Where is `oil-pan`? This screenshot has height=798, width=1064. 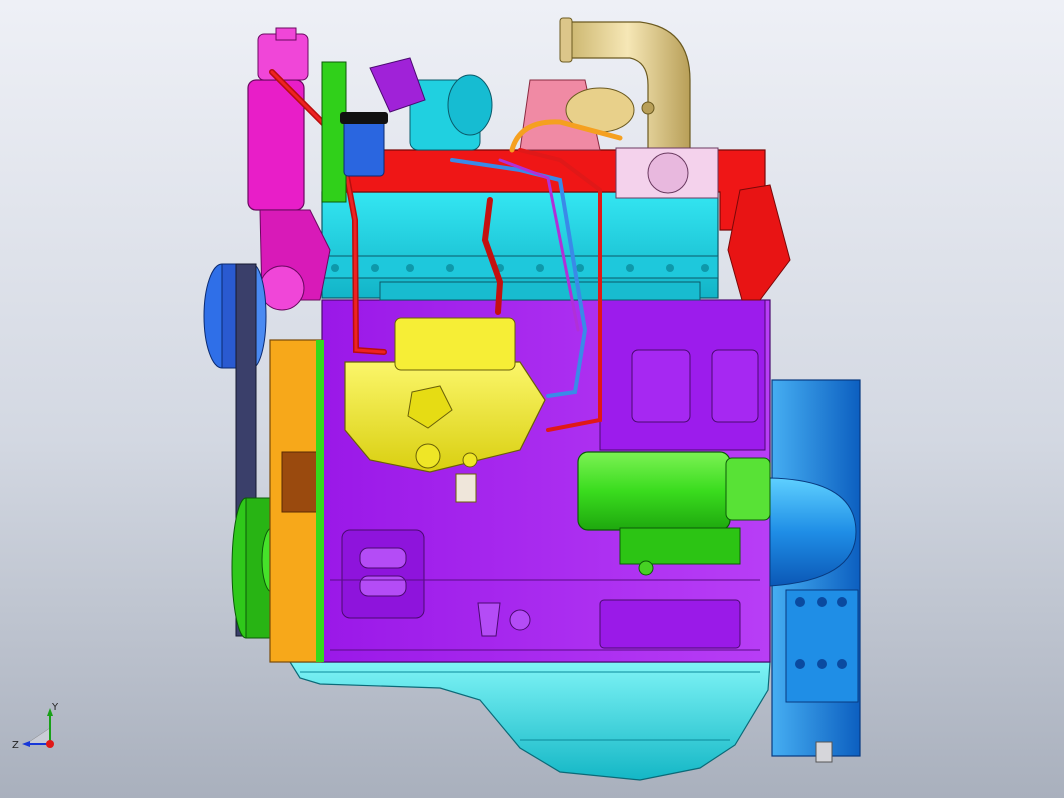 oil-pan is located at coordinates (529, 721).